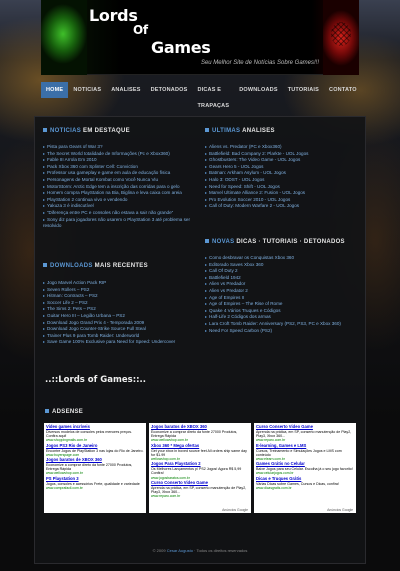  Describe the element at coordinates (282, 278) in the screenshot. I see `tip-link: Battlefield 1942` at that location.